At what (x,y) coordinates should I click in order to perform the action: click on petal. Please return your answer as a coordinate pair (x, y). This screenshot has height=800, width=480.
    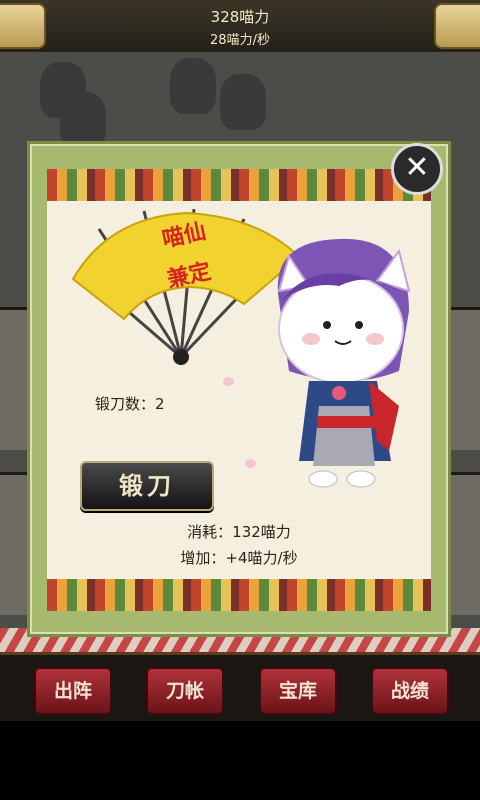
    Looking at the image, I should click on (250, 463).